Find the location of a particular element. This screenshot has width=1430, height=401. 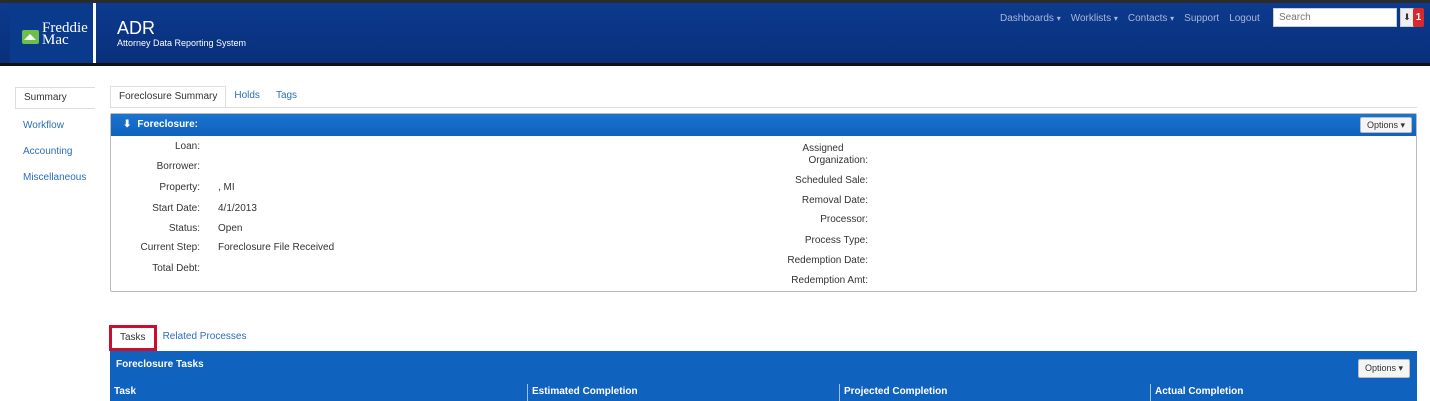

sidebar-item-miscellaneous: Miscellaneous is located at coordinates (55, 178).